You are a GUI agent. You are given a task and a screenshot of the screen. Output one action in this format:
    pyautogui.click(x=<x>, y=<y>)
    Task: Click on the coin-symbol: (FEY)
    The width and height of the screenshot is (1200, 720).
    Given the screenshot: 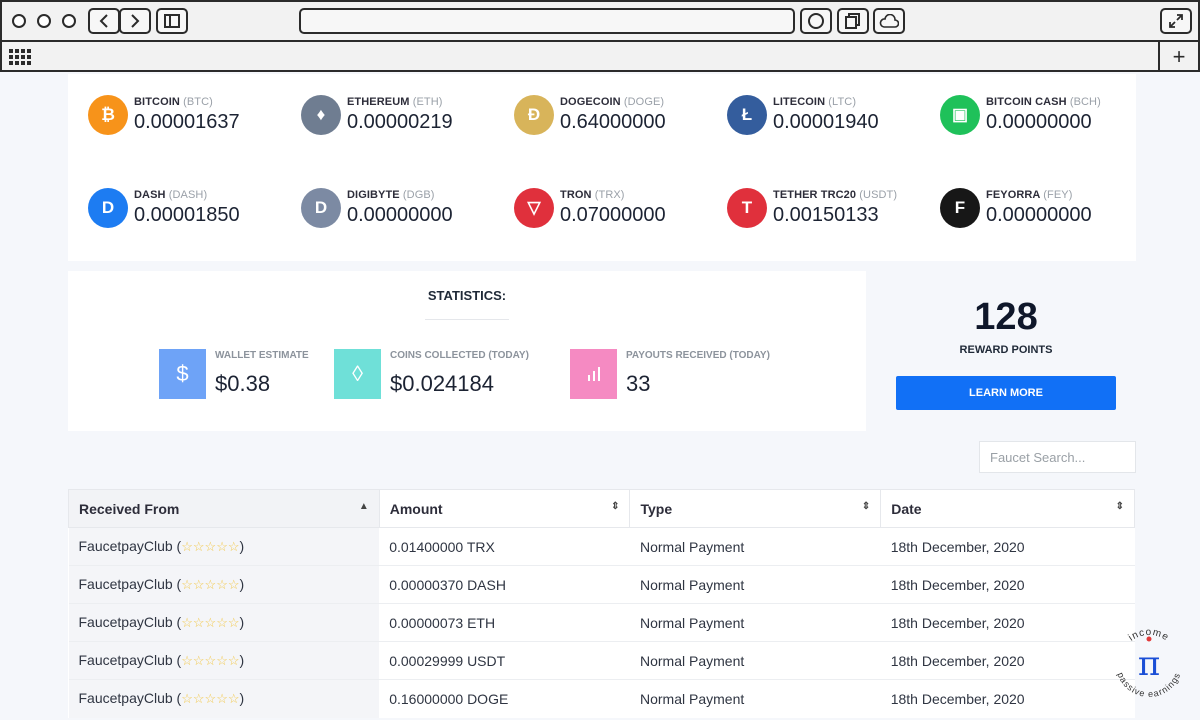 What is the action you would take?
    pyautogui.click(x=1058, y=195)
    